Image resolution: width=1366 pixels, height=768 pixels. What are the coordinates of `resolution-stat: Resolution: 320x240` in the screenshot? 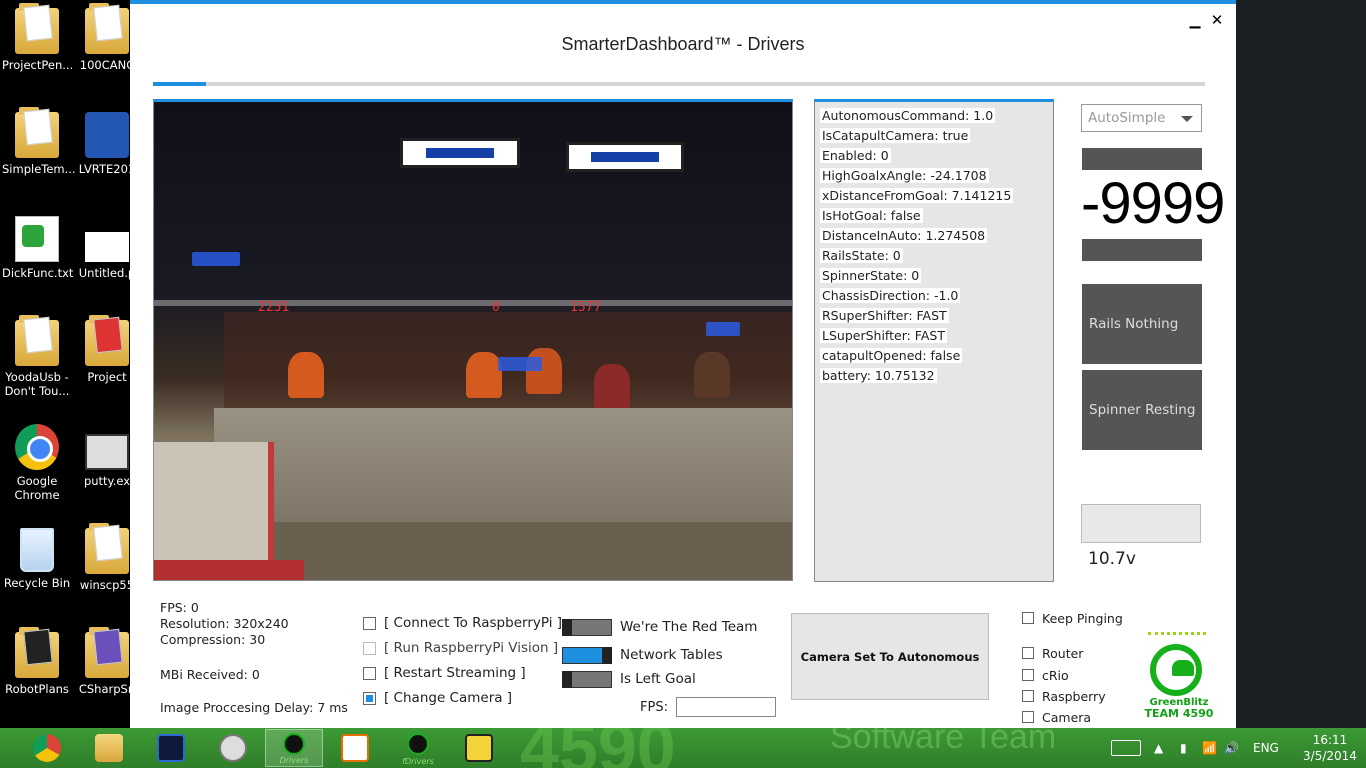 It's located at (224, 623).